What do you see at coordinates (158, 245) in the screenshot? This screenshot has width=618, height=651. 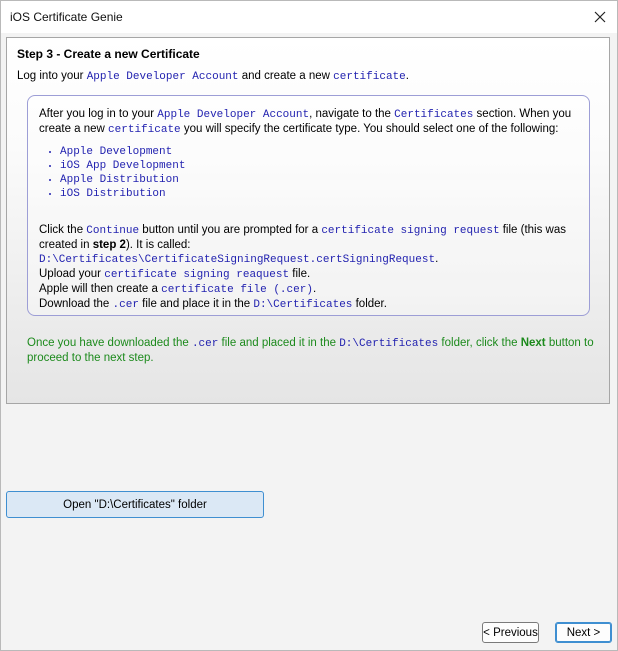 I see `instruction-text: ). It is called:` at bounding box center [158, 245].